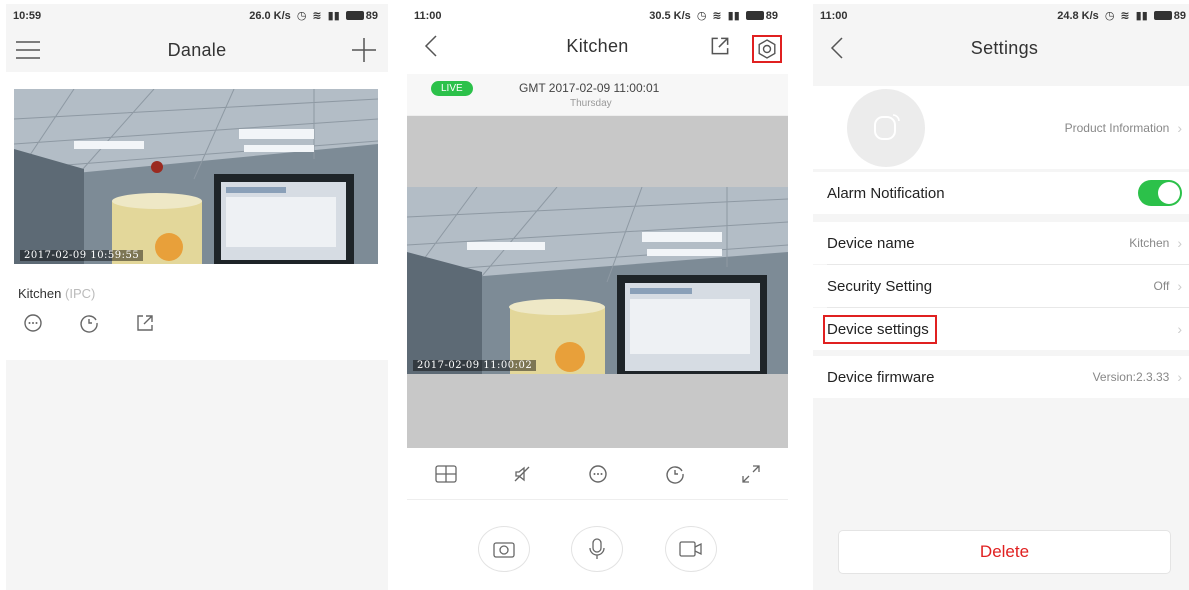 The height and width of the screenshot is (590, 1189). I want to click on status-time: 10:59, so click(27, 16).